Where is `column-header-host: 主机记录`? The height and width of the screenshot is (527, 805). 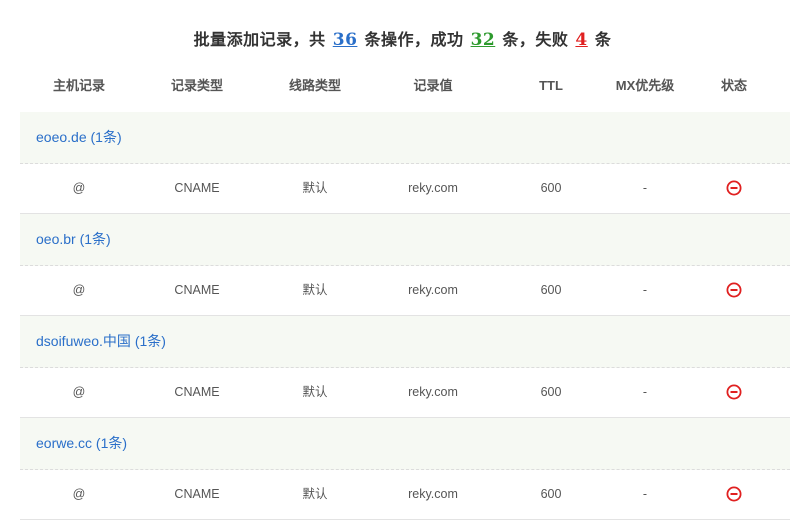
column-header-host: 主机记录 is located at coordinates (78, 85).